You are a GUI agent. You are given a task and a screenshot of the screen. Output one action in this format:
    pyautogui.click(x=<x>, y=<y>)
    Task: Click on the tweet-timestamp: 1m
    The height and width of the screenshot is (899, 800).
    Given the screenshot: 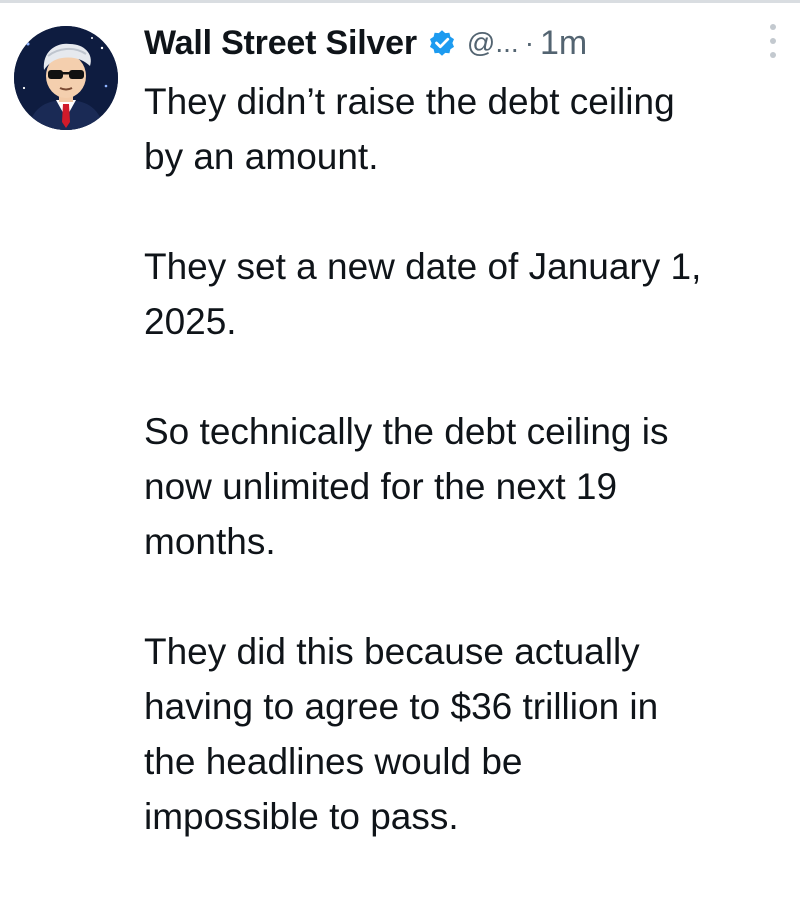 What is the action you would take?
    pyautogui.click(x=563, y=43)
    